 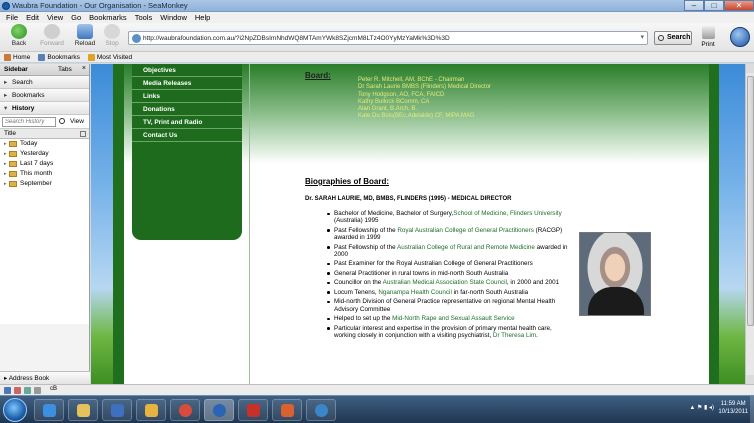 I want to click on chat-icon, so click(x=37, y=390).